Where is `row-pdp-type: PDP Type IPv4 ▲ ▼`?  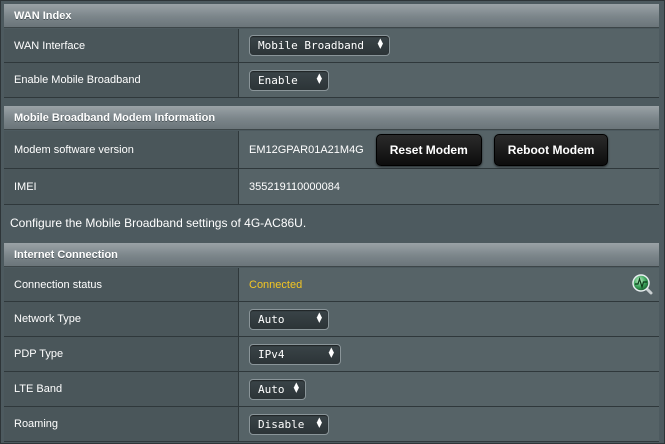 row-pdp-type: PDP Type IPv4 ▲ ▼ is located at coordinates (331, 354).